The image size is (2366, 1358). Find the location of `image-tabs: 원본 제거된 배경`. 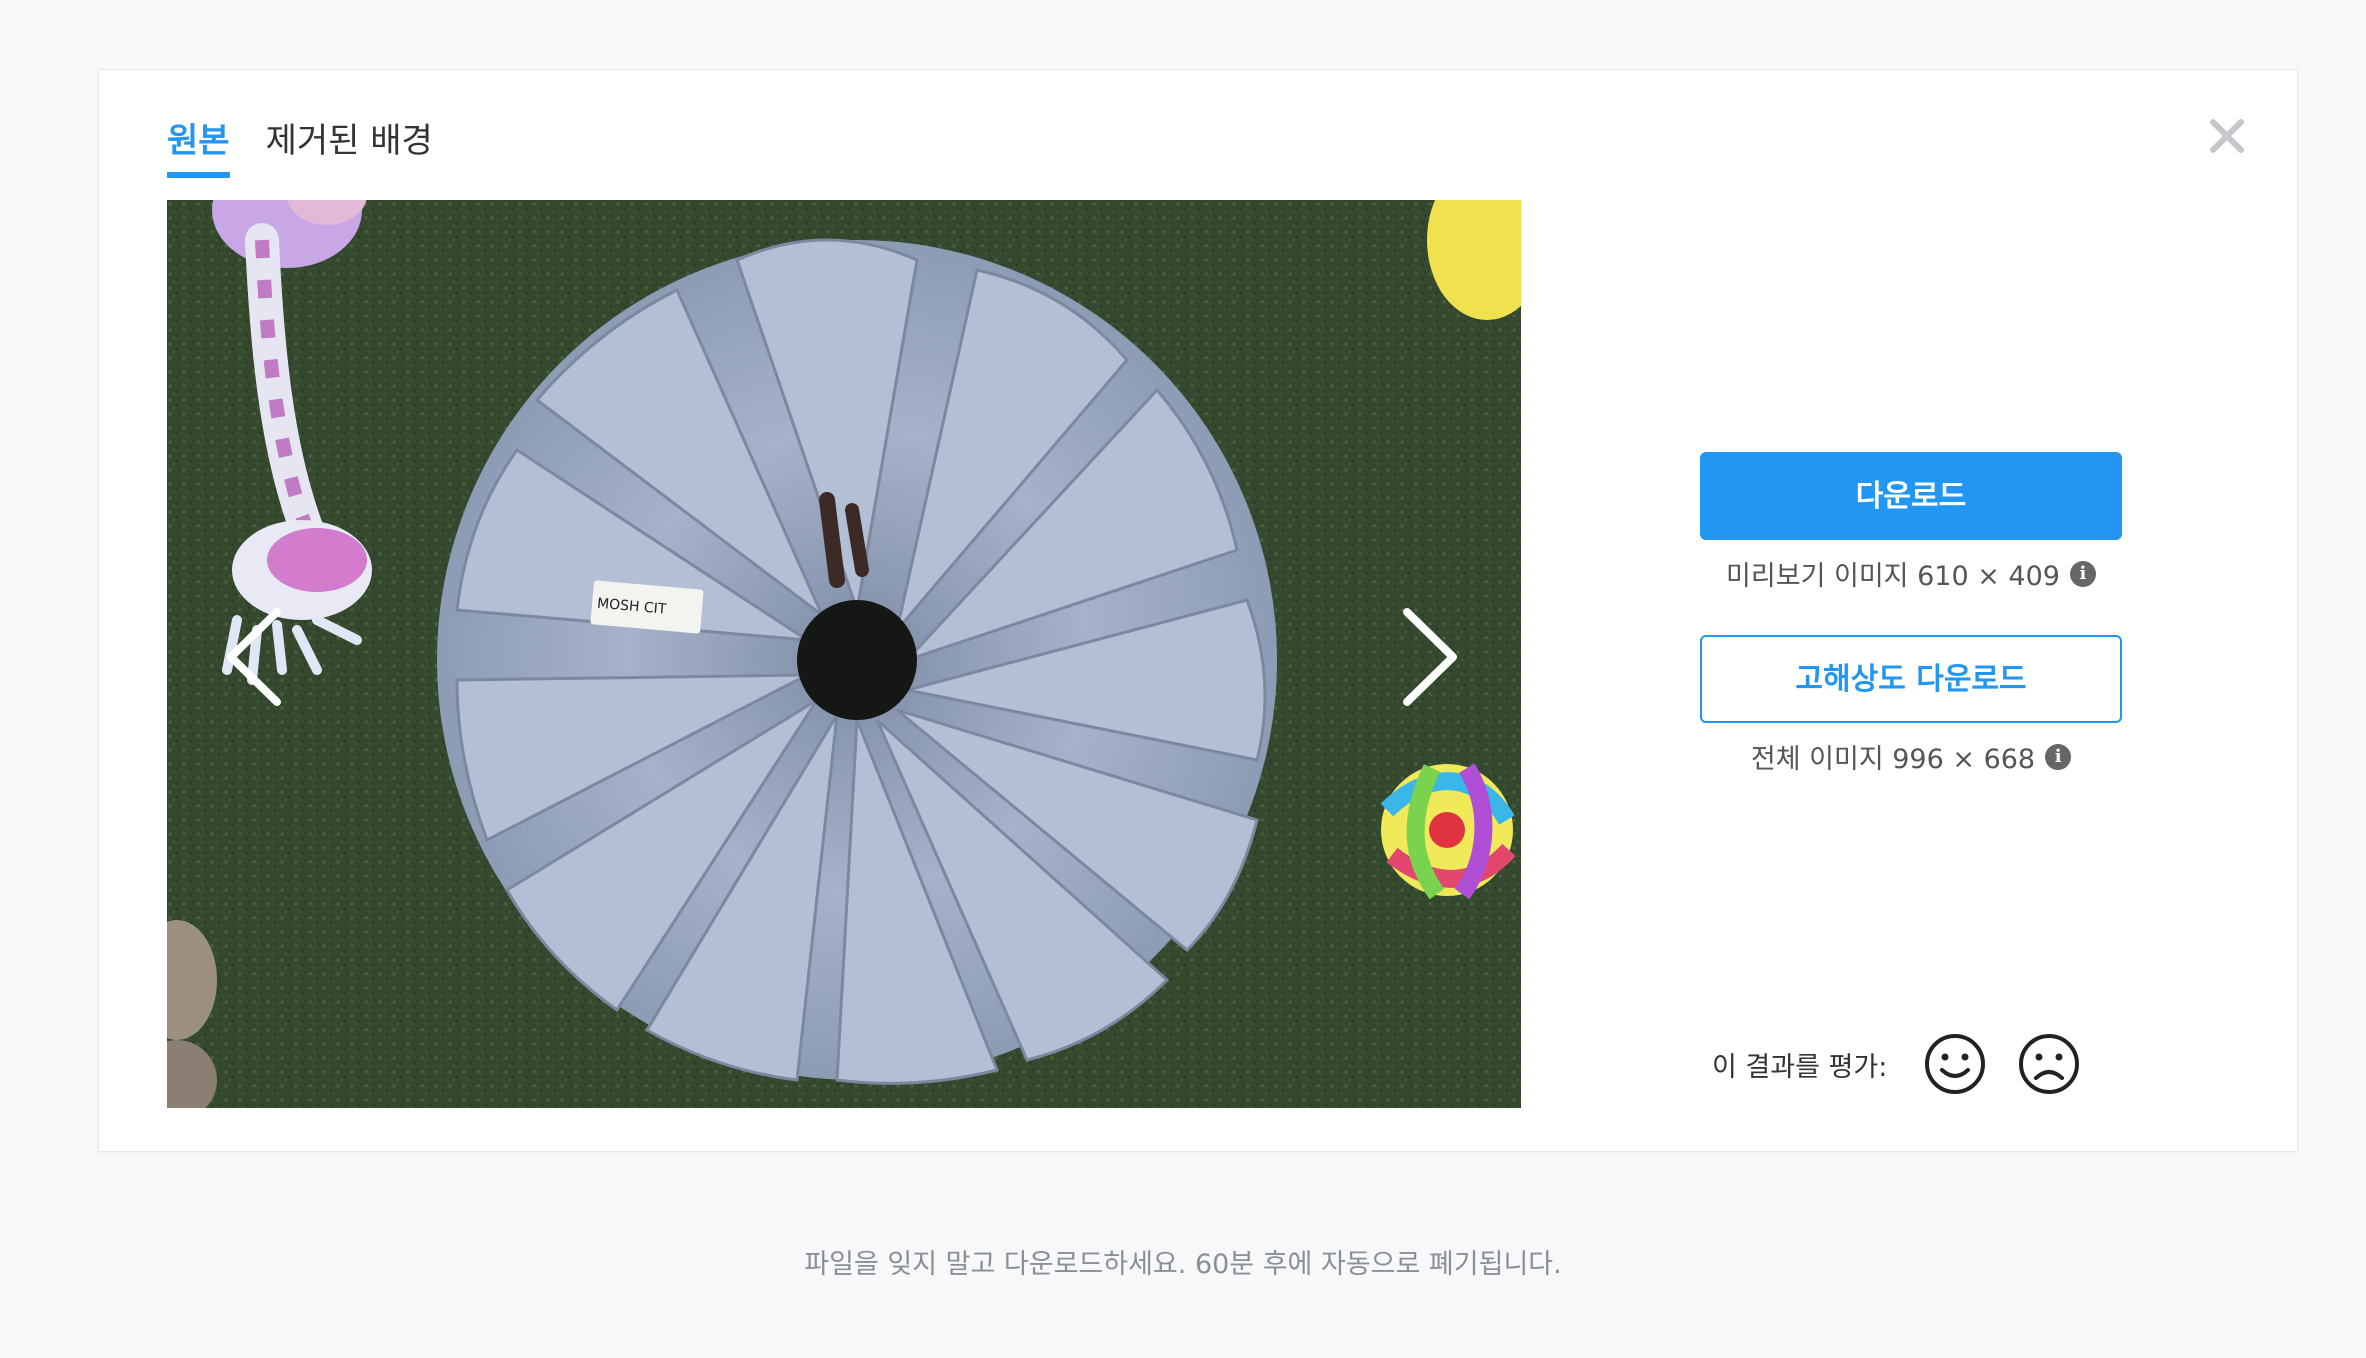

image-tabs: 원본 제거된 배경 is located at coordinates (300, 148).